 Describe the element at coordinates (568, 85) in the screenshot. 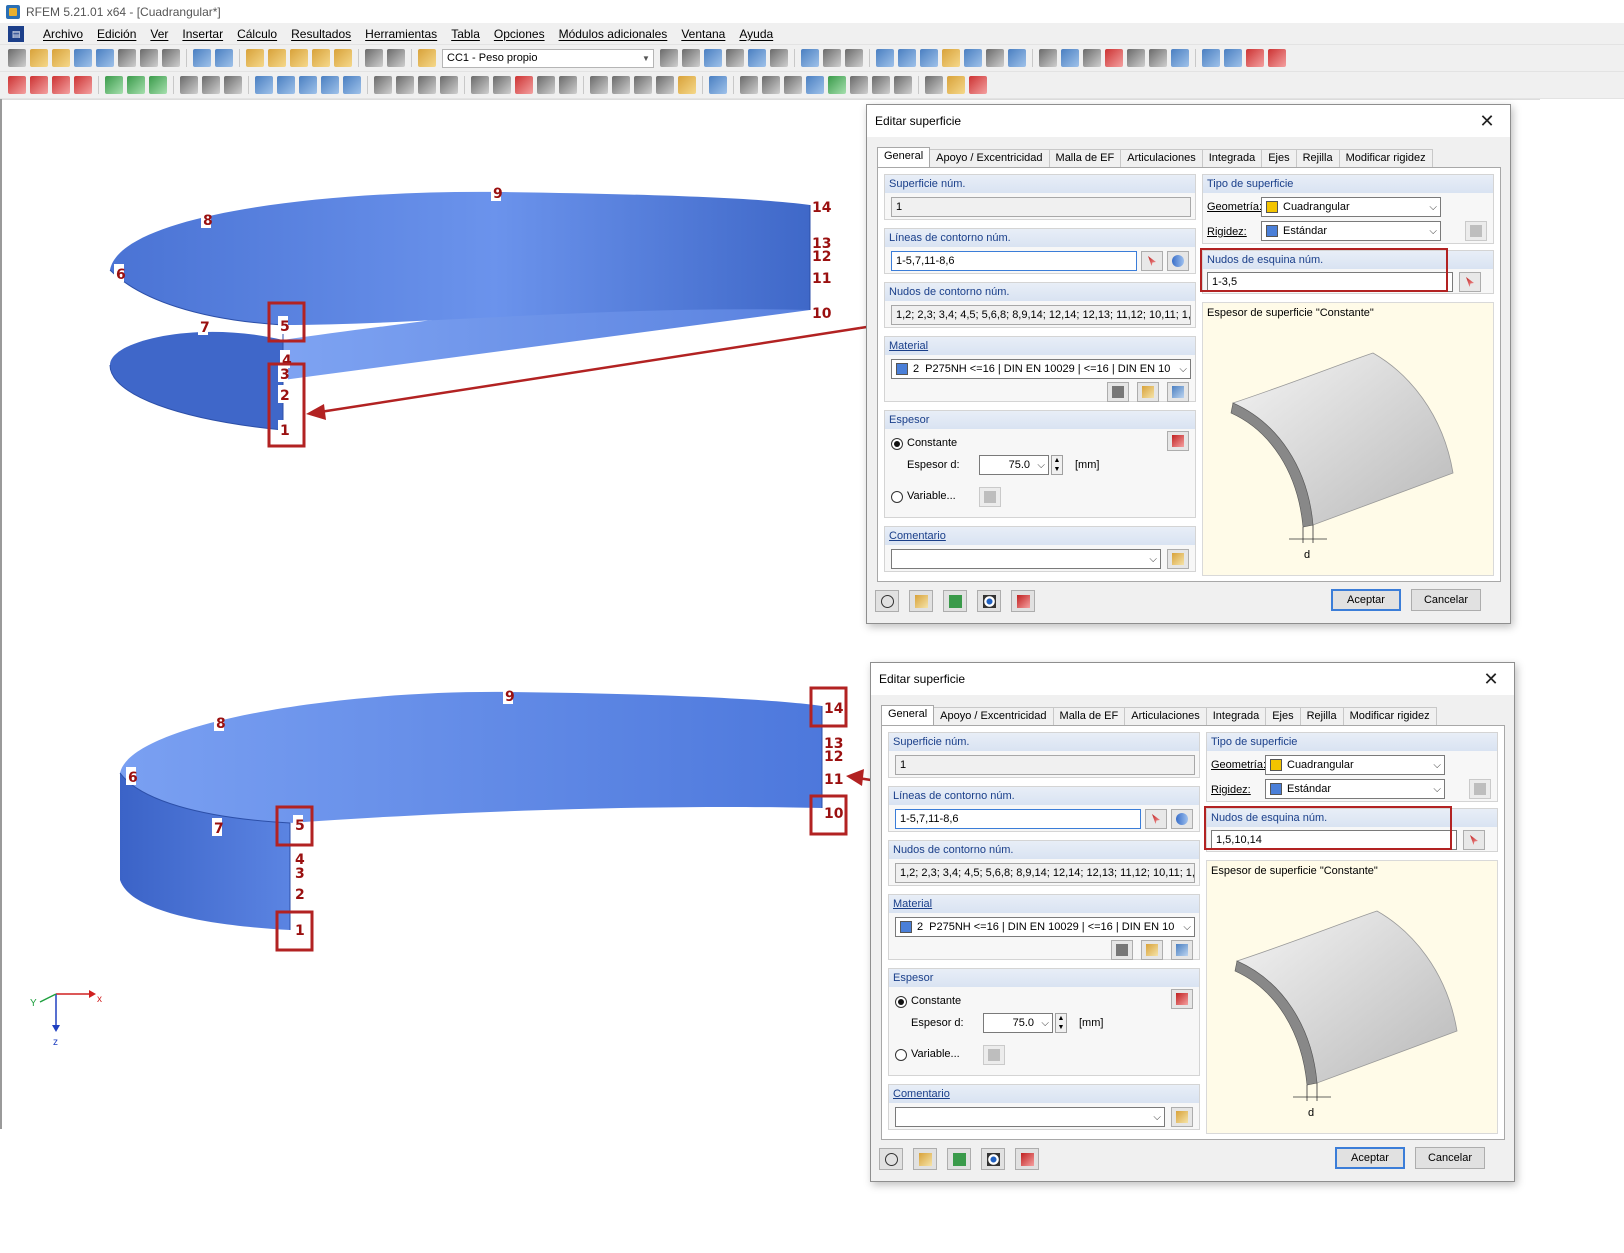

I see `view-3d-icon` at that location.